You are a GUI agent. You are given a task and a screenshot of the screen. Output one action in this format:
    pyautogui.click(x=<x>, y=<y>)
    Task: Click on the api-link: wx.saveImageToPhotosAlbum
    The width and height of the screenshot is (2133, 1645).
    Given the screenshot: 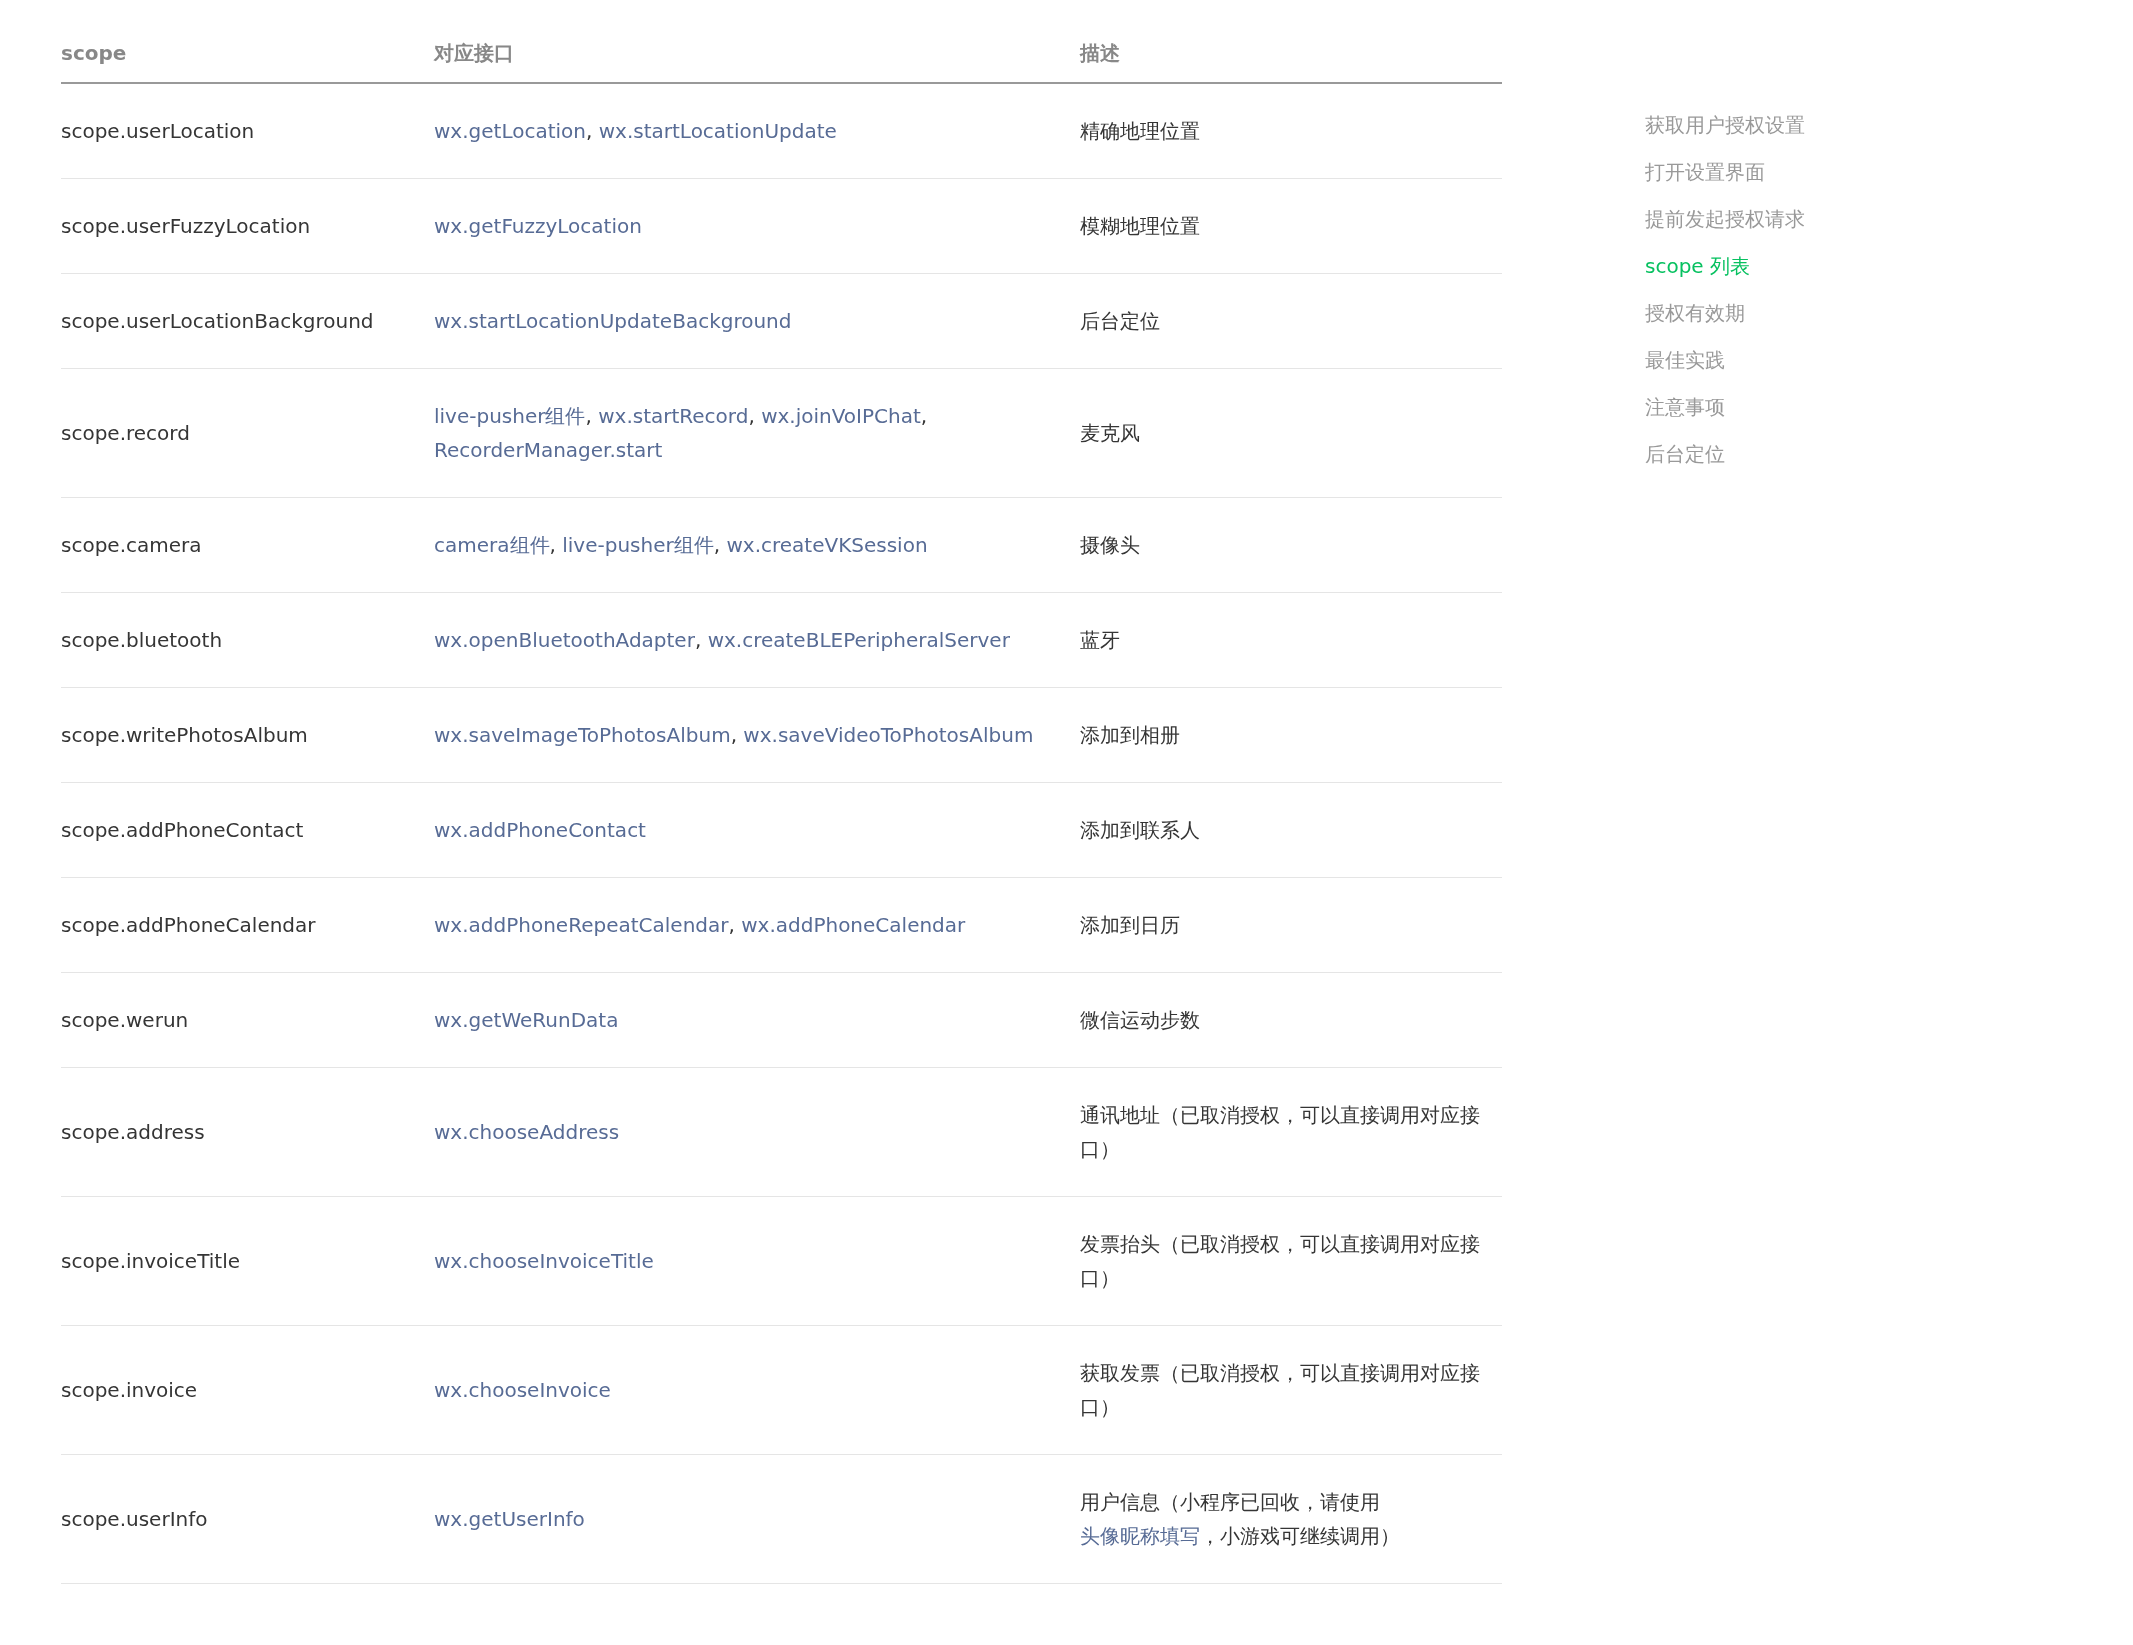 What is the action you would take?
    pyautogui.click(x=582, y=735)
    